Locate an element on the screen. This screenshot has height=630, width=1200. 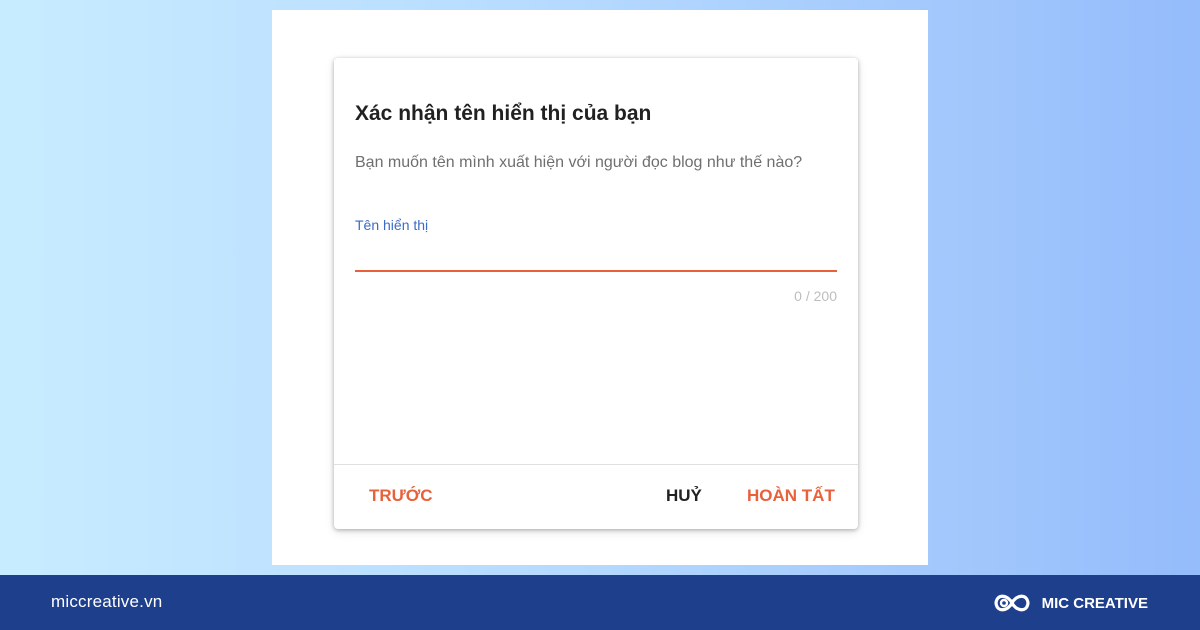
brand: MIC CREATIVE is located at coordinates (1070, 603).